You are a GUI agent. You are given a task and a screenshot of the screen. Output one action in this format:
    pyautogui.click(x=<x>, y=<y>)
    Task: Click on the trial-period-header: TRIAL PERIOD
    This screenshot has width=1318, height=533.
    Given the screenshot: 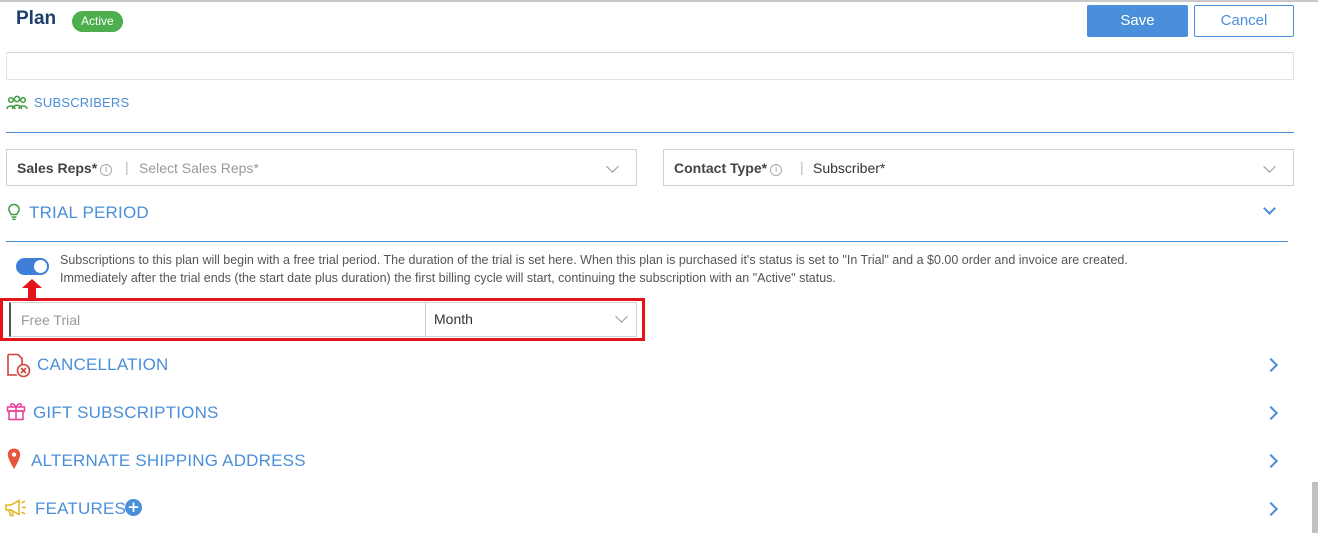 What is the action you would take?
    pyautogui.click(x=89, y=213)
    